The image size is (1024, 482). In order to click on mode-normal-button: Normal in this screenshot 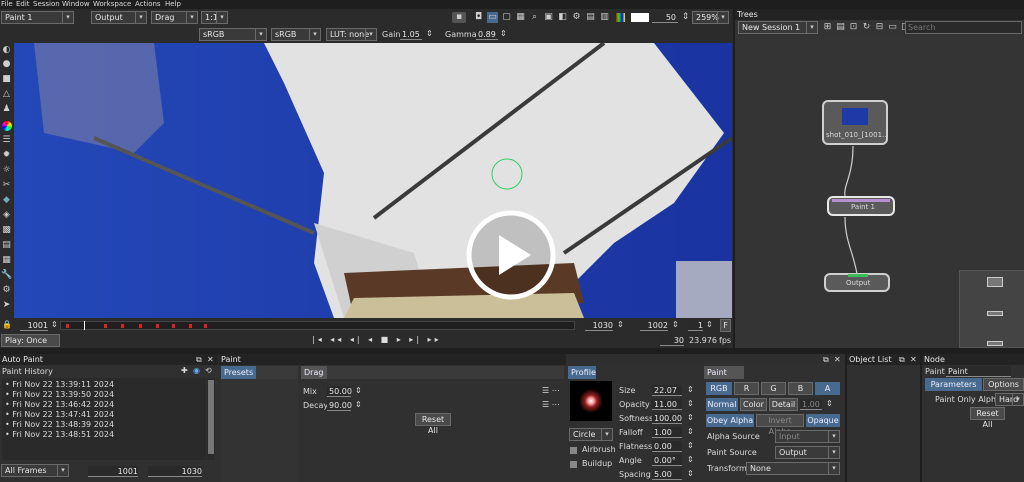, I will do `click(722, 404)`.